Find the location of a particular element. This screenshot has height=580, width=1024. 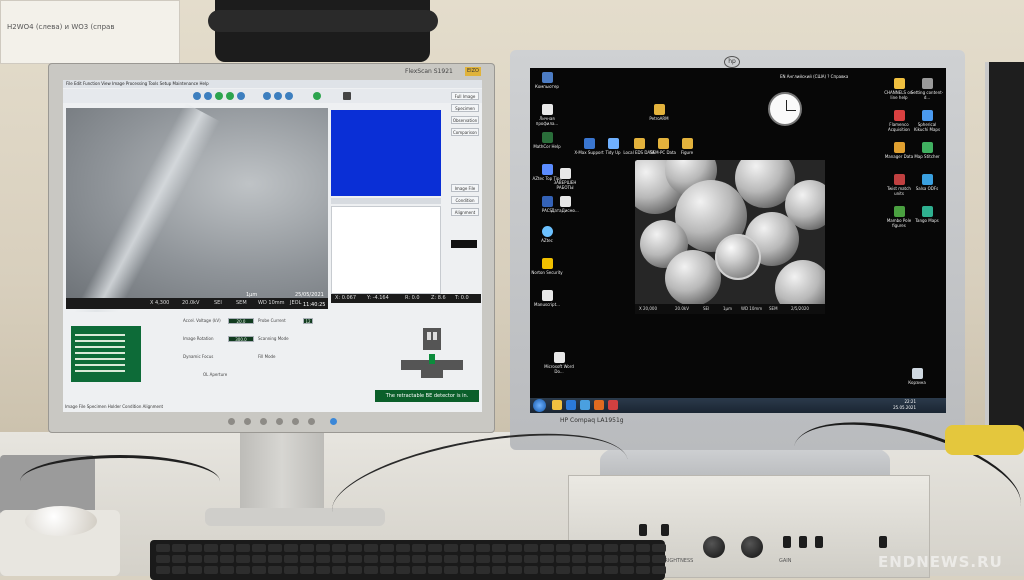

condition-button: Condition is located at coordinates (465, 200).